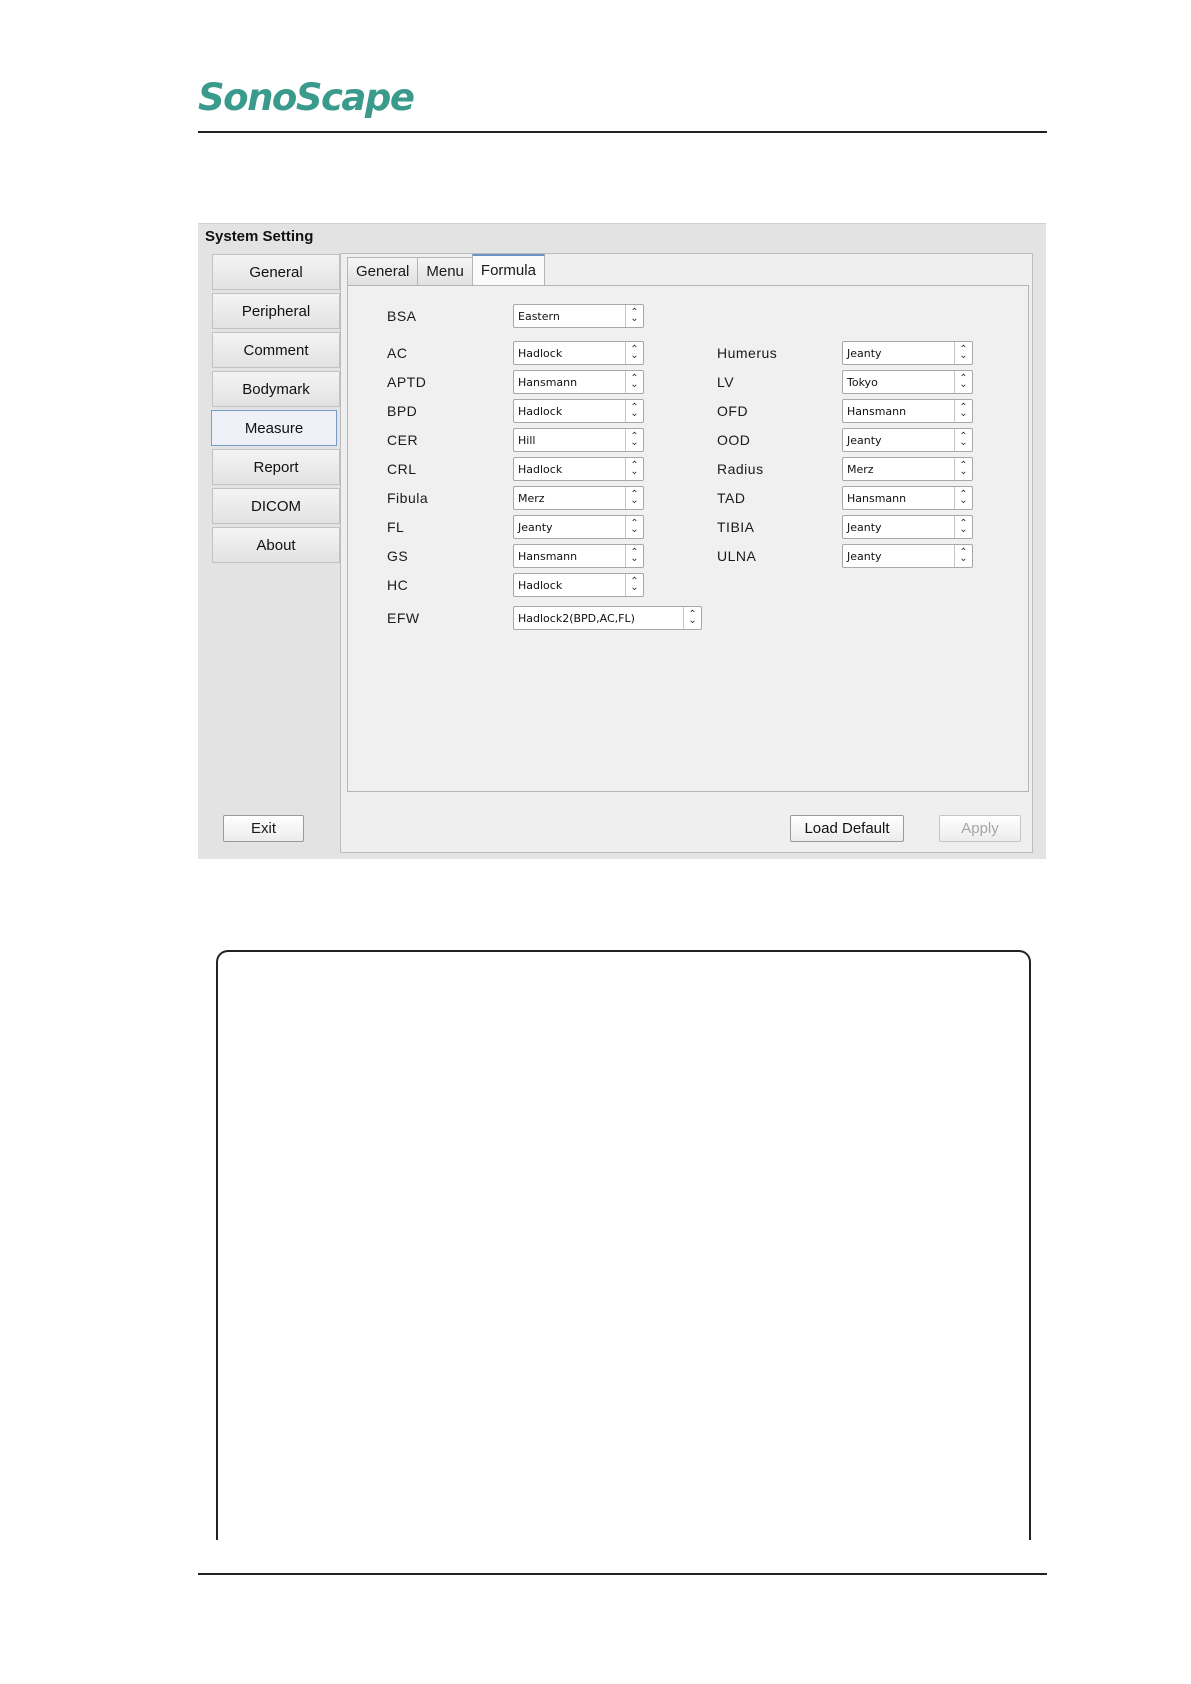  I want to click on sidebar-item-label: About, so click(276, 545).